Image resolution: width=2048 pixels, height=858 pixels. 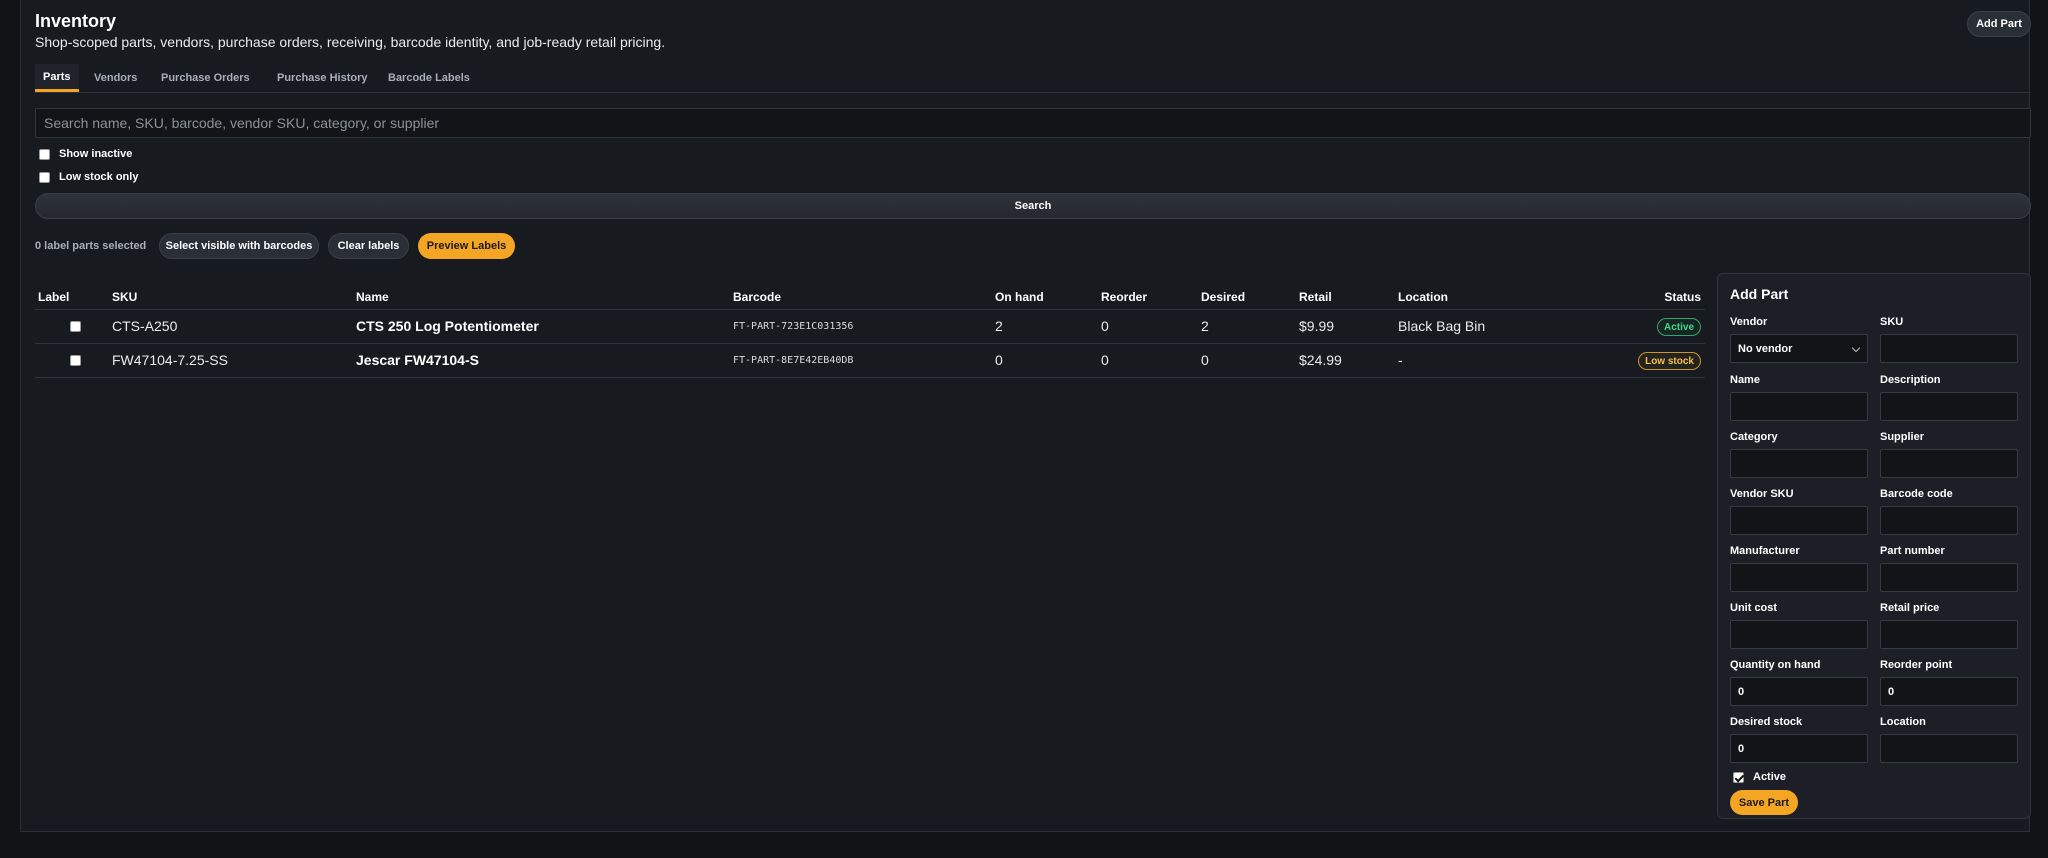 I want to click on status-badge: Low stock, so click(x=1669, y=361).